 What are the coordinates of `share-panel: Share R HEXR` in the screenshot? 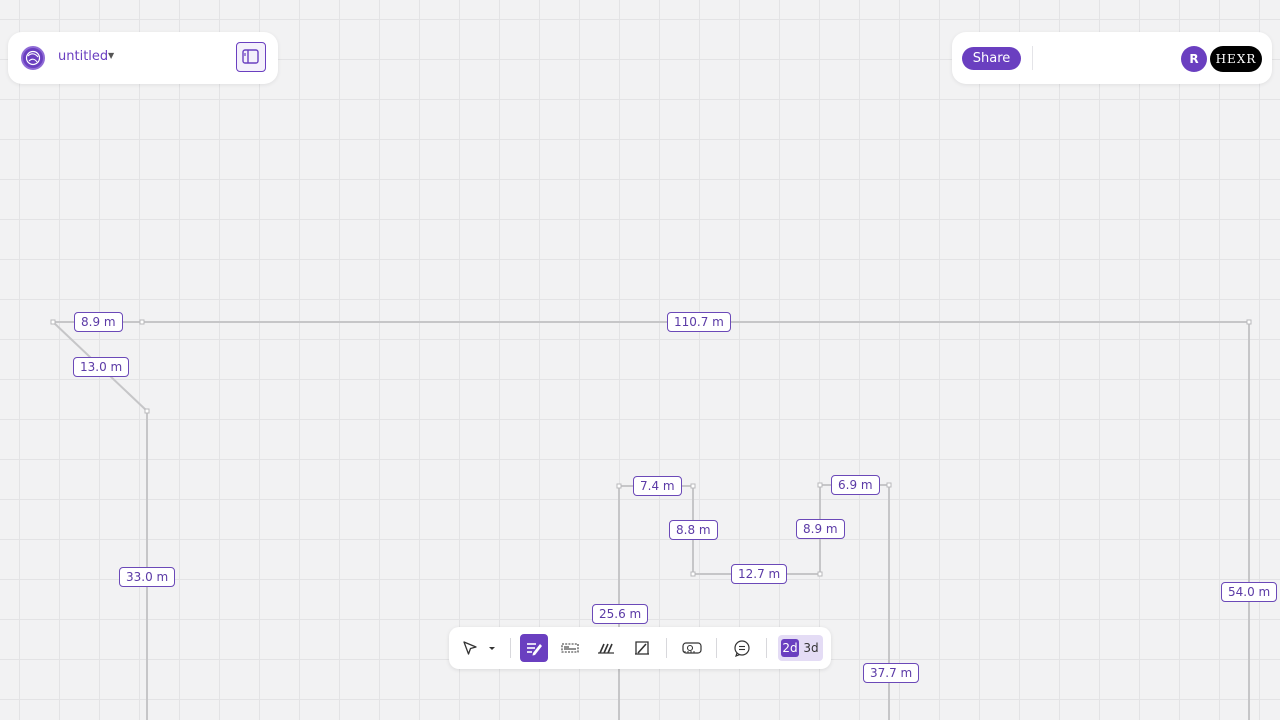 It's located at (1112, 58).